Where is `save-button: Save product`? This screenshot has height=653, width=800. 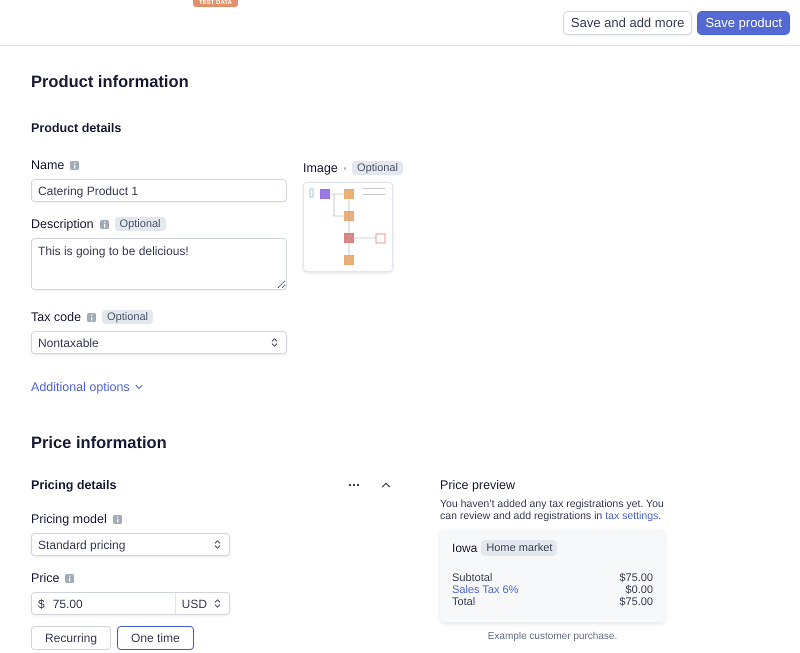 save-button: Save product is located at coordinates (743, 22).